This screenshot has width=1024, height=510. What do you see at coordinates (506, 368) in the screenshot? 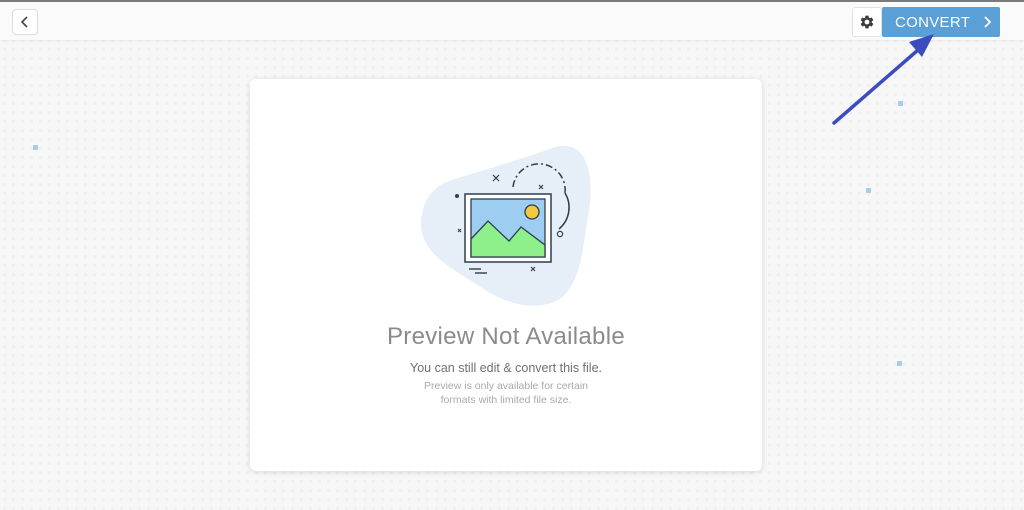
I see `preview-subtitle: You can still edit & convert this file.` at bounding box center [506, 368].